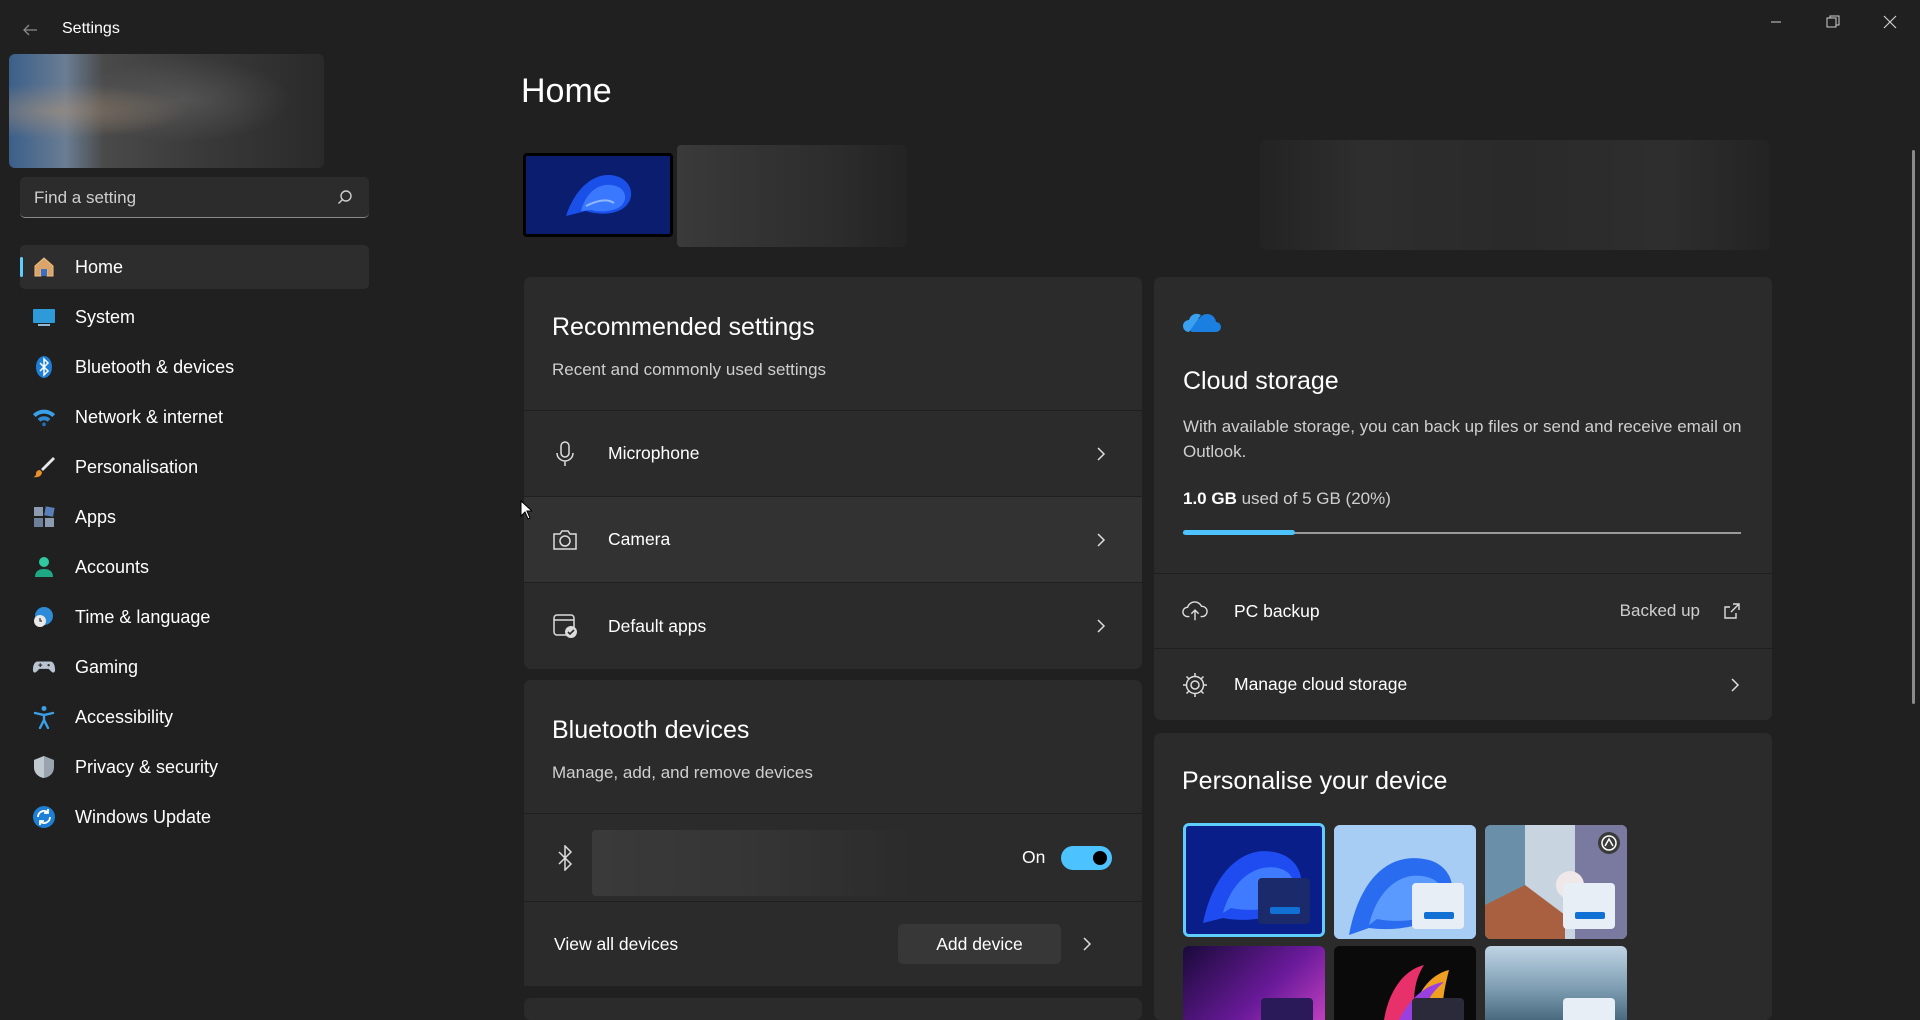 The height and width of the screenshot is (1020, 1920). What do you see at coordinates (1316, 498) in the screenshot?
I see `storage-used-of: used of 5 GB (20%)` at bounding box center [1316, 498].